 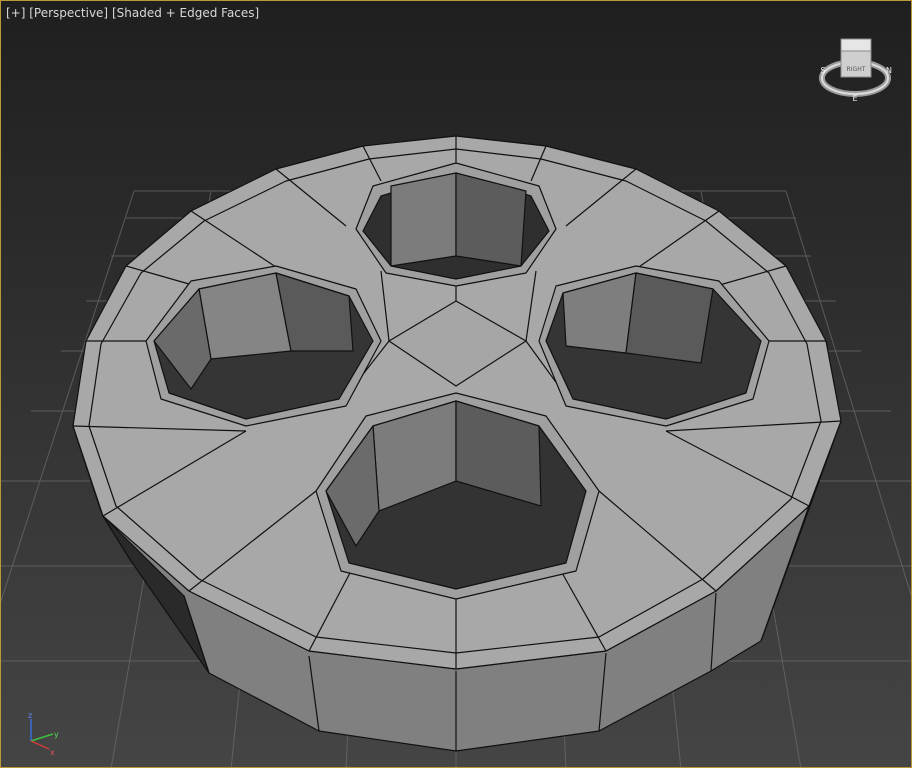 I want to click on compass-north-label: N, so click(x=889, y=70).